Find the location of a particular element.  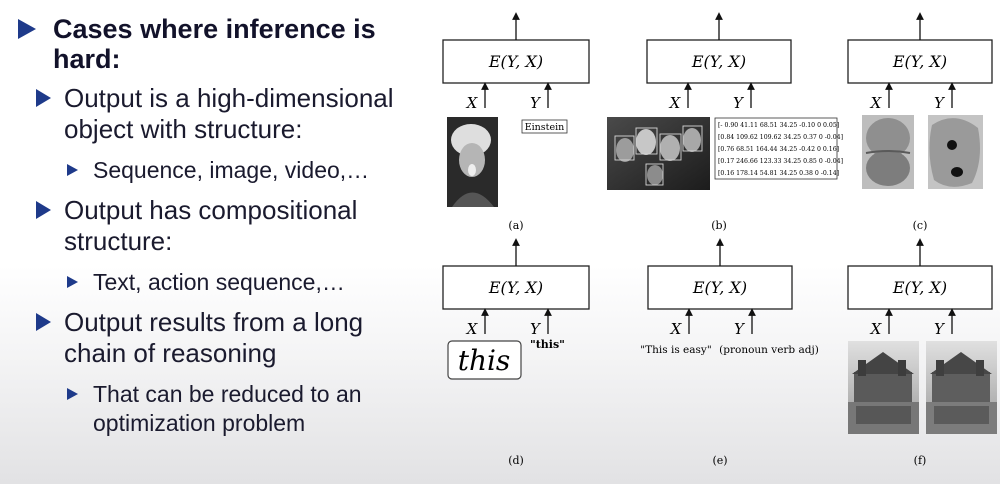

mri-image is located at coordinates (888, 152).